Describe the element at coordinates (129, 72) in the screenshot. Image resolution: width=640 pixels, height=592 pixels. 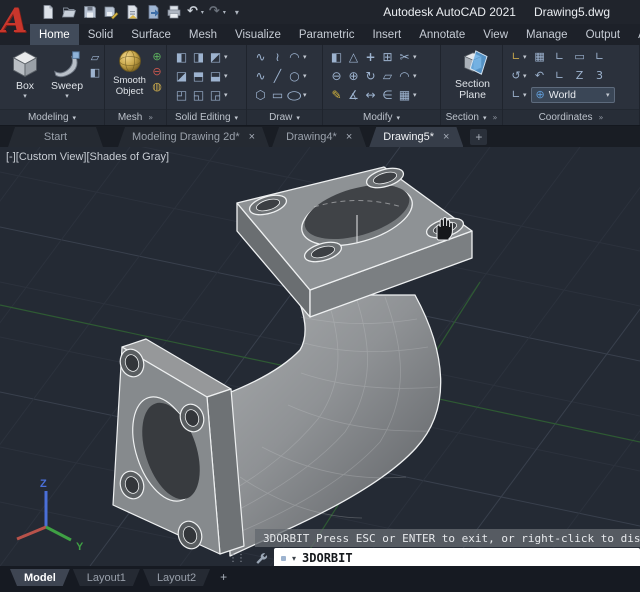
I see `smooth-object-button: Smooth Object` at that location.